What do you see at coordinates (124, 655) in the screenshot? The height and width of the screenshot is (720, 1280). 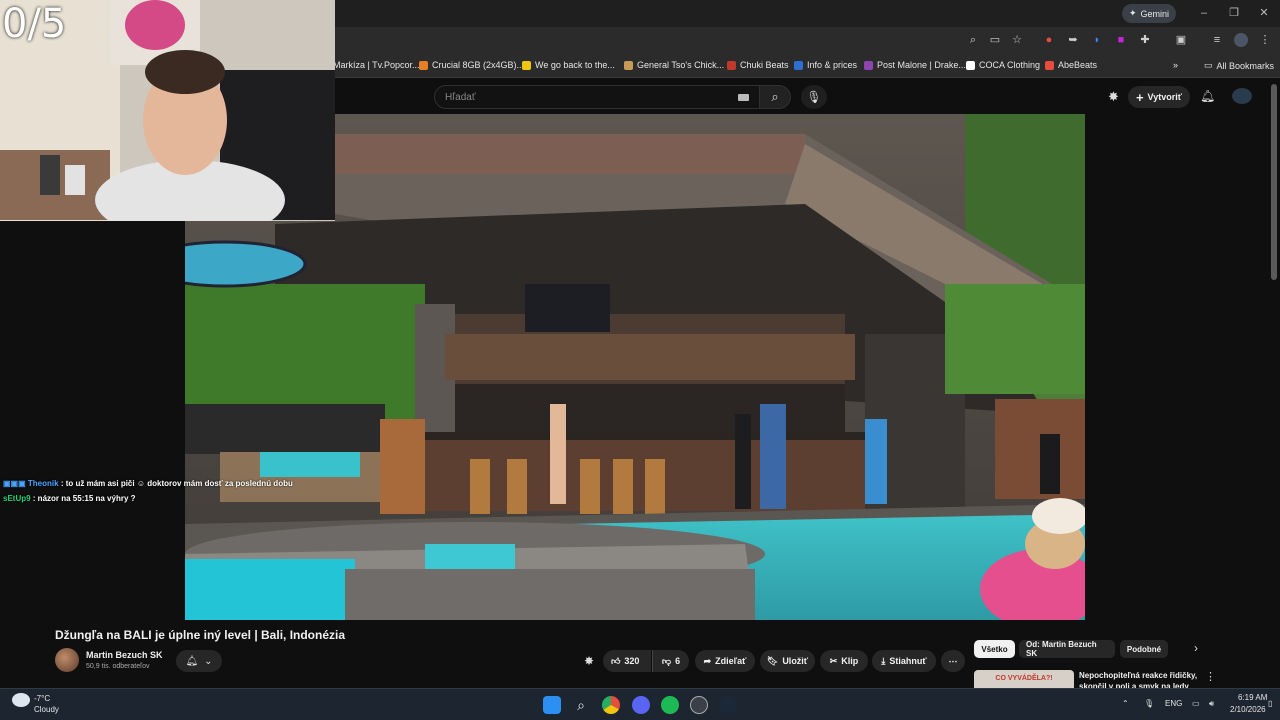 I see `channel-name: Martin Bezuch SK` at bounding box center [124, 655].